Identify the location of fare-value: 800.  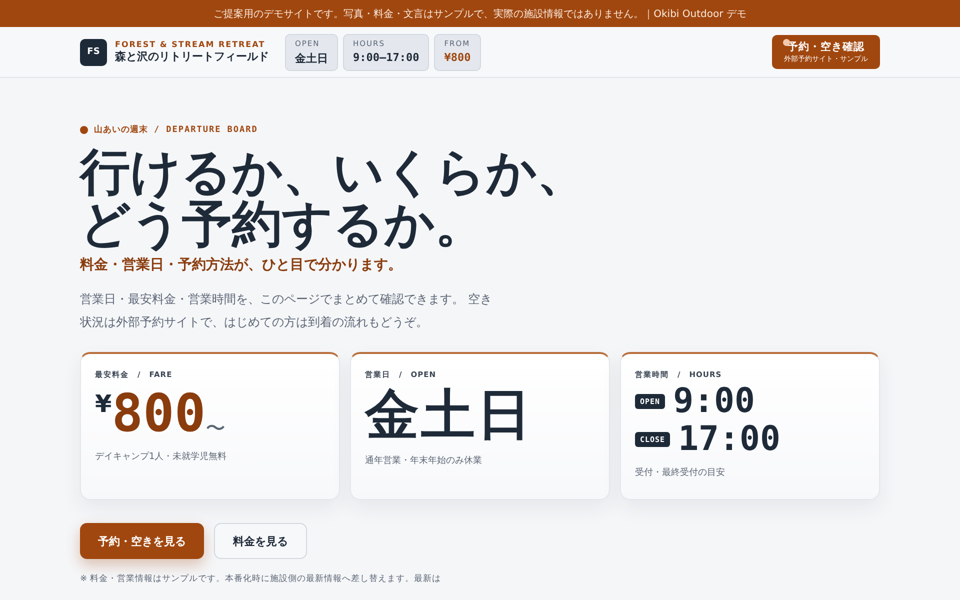
(159, 414).